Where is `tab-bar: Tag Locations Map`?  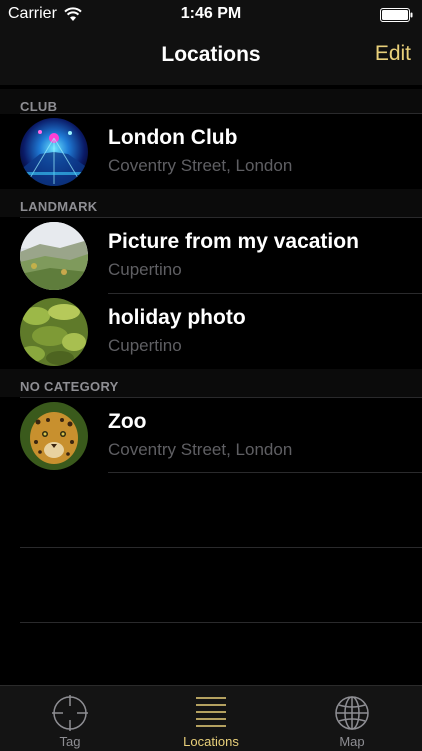 tab-bar: Tag Locations Map is located at coordinates (211, 718).